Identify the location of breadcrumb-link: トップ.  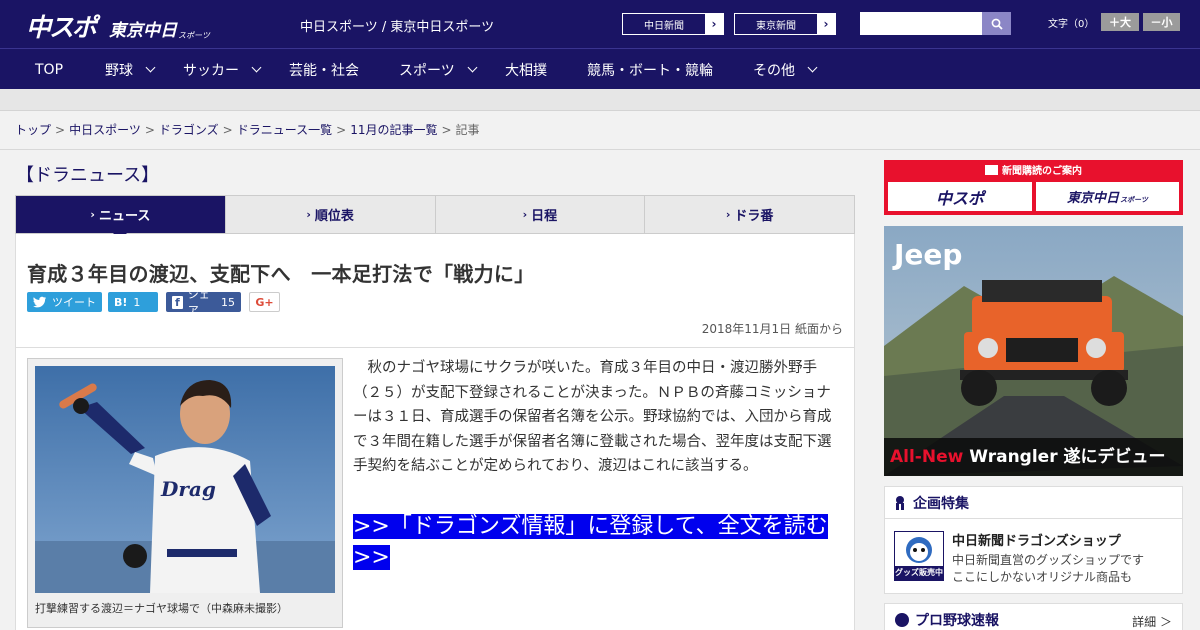
(33, 130).